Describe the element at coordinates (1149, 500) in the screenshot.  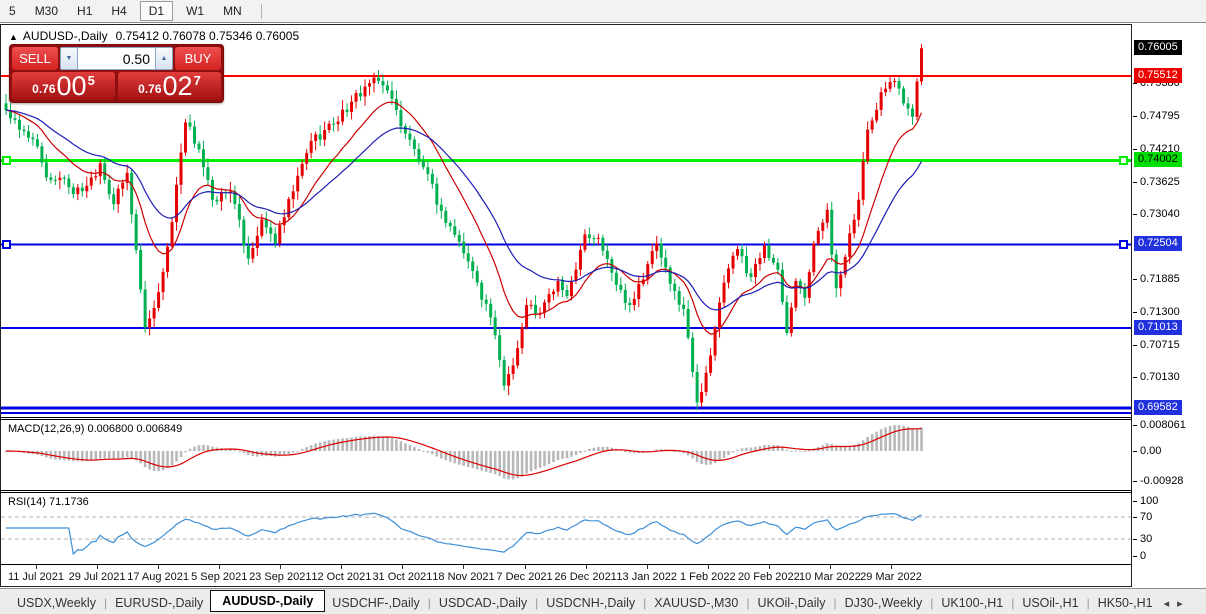
I see `rsi-tick-label: 100` at that location.